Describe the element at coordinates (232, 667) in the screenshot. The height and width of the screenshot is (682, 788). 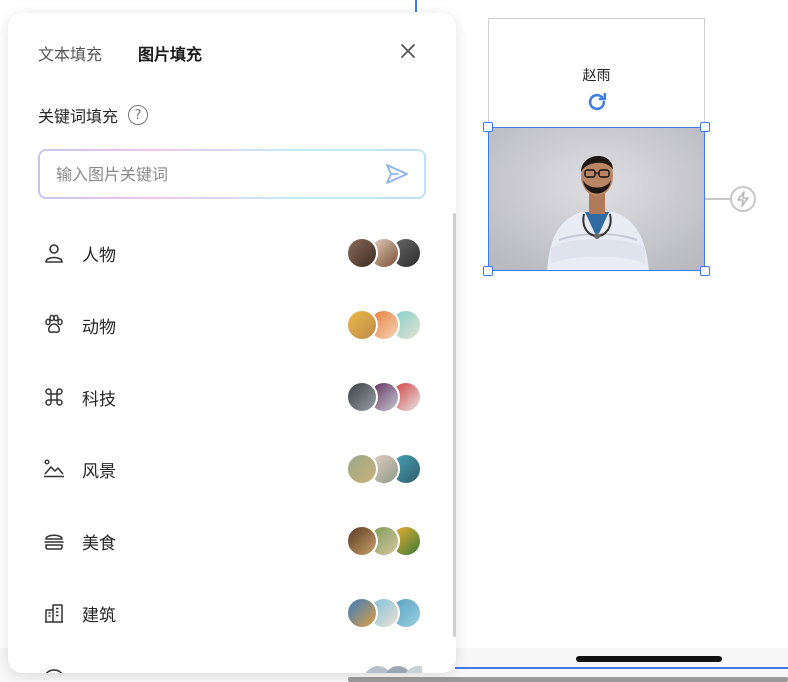
I see `partial-category-row` at that location.